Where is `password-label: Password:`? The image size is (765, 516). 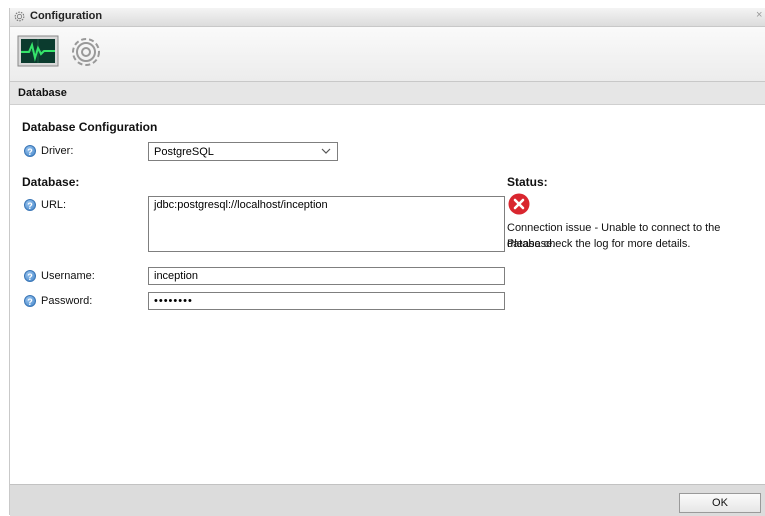 password-label: Password: is located at coordinates (67, 301).